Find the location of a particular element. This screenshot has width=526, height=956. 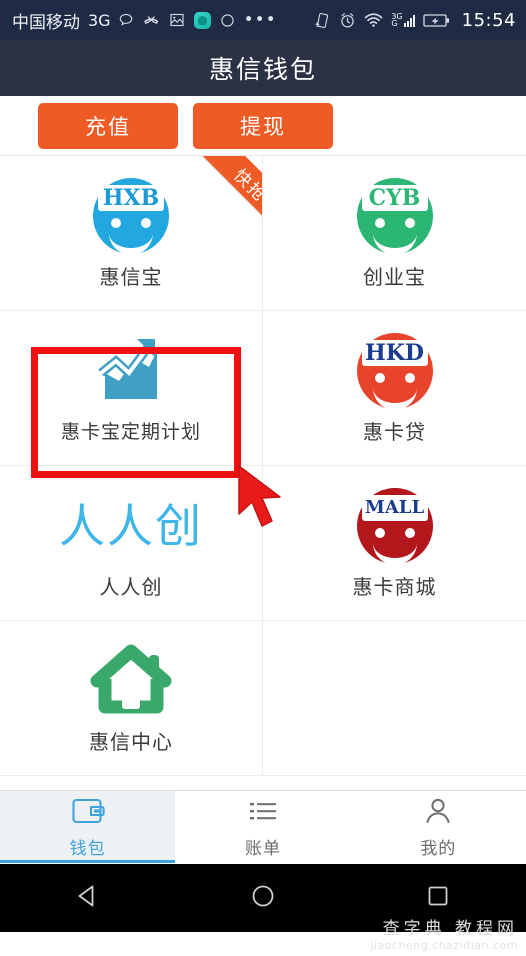

recents-square-icon is located at coordinates (438, 898).